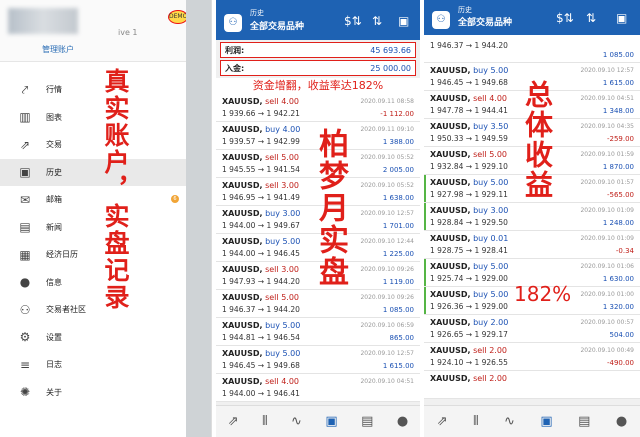 The image size is (640, 437). I want to click on trade-date: 2020.09.10 04:51, so click(607, 98).